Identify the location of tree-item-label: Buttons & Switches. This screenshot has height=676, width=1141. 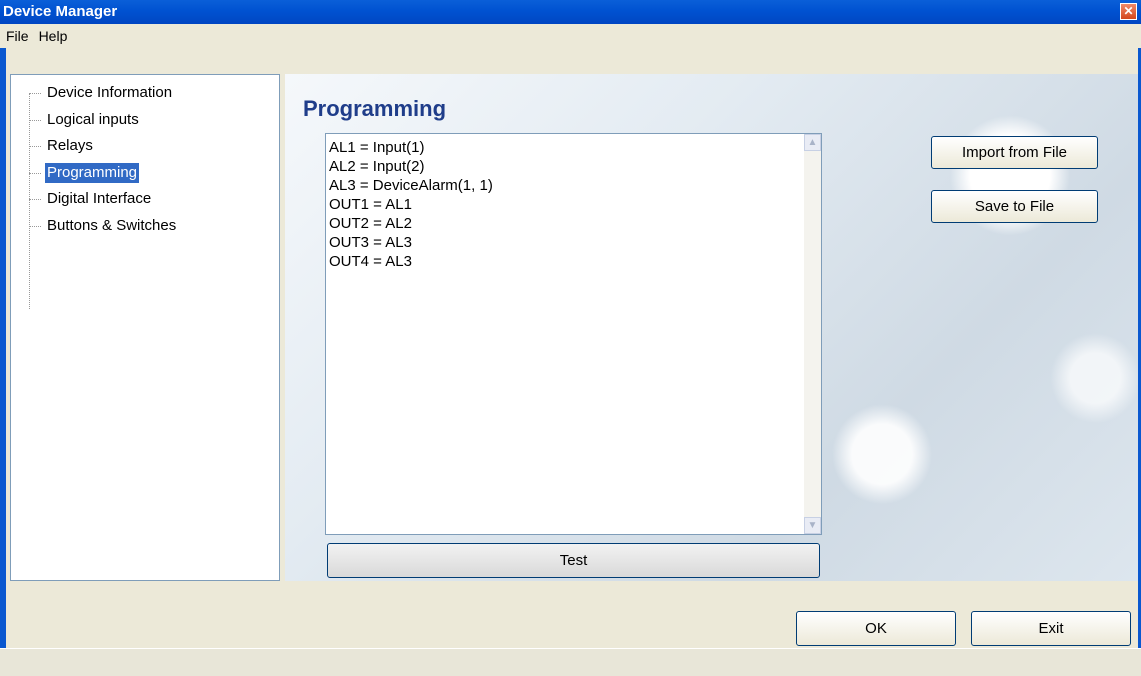
(112, 225).